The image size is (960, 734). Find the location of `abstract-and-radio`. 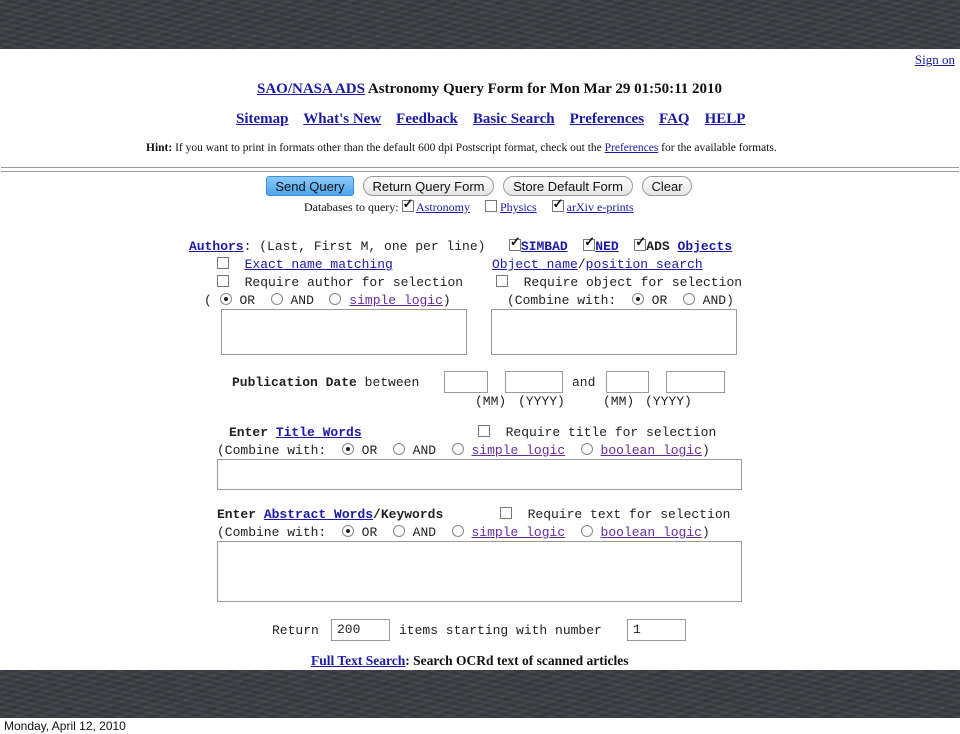

abstract-and-radio is located at coordinates (398, 531).